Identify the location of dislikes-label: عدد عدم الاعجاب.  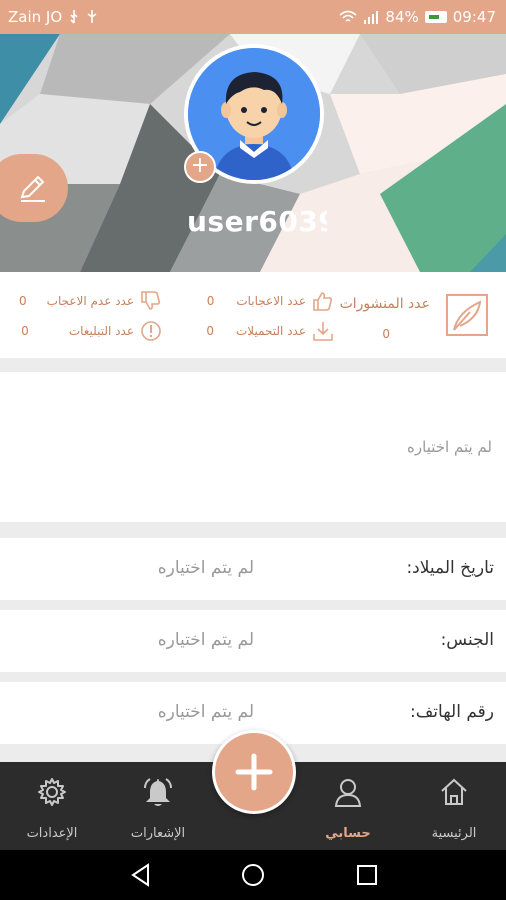
(90, 301).